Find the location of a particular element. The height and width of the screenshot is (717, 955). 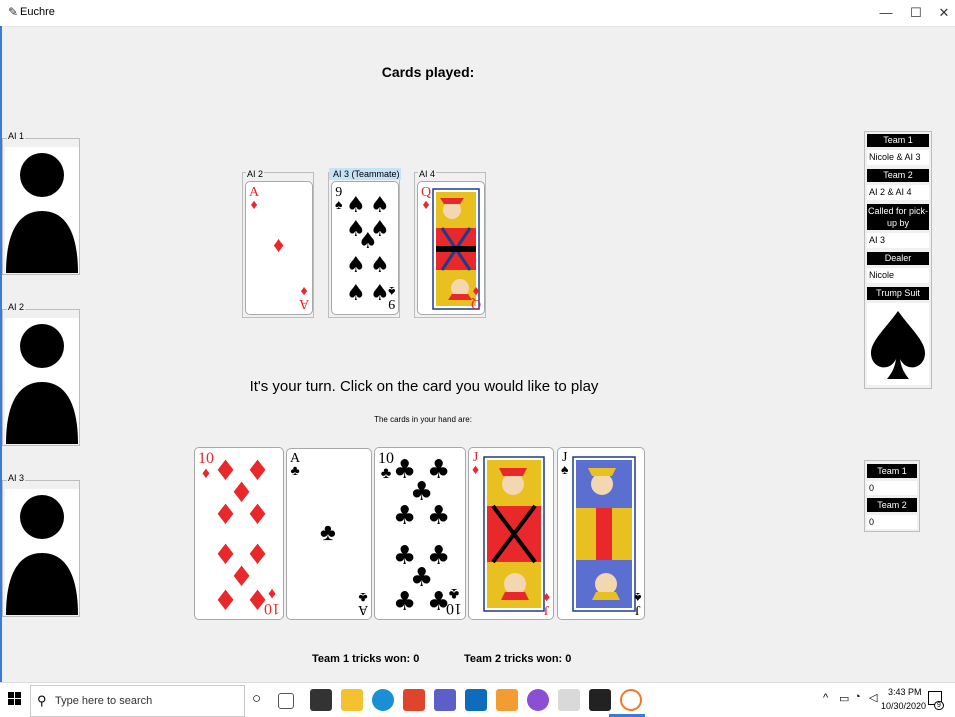

window-title: Euchre is located at coordinates (37, 12).